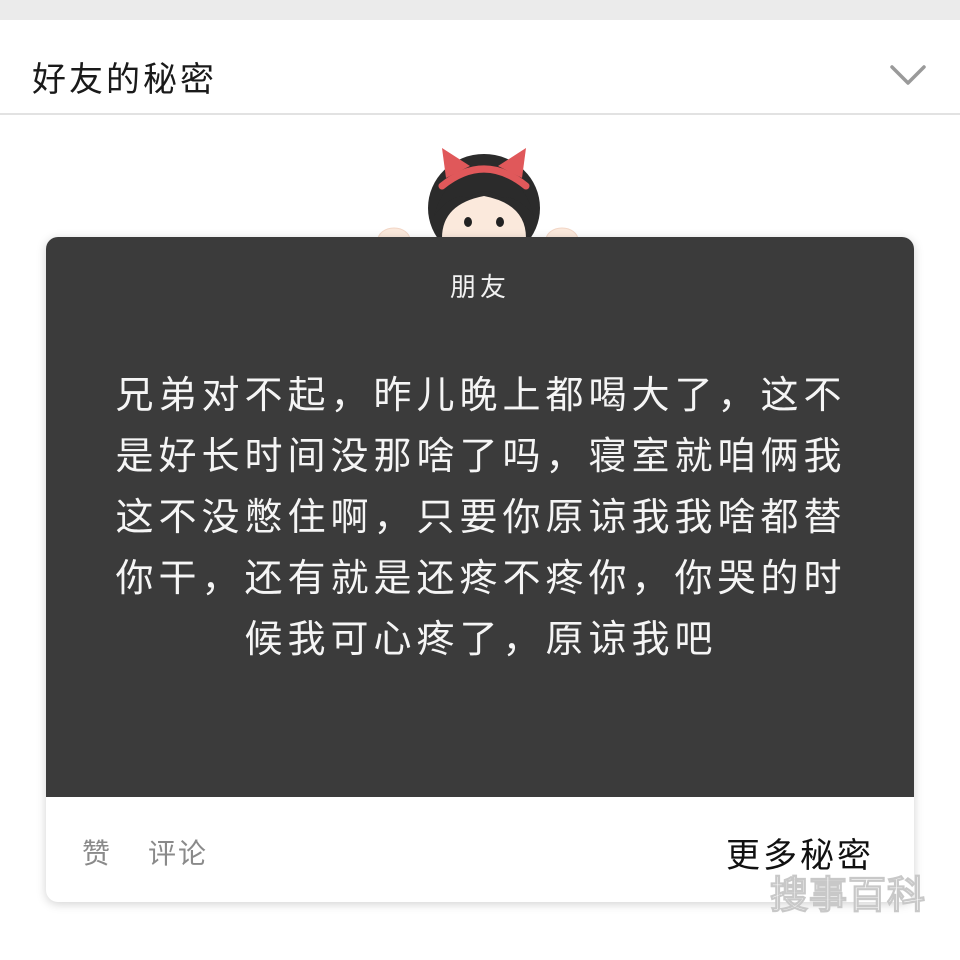 Image resolution: width=960 pixels, height=960 pixels. What do you see at coordinates (848, 895) in the screenshot?
I see `watermark: 搜事百科` at bounding box center [848, 895].